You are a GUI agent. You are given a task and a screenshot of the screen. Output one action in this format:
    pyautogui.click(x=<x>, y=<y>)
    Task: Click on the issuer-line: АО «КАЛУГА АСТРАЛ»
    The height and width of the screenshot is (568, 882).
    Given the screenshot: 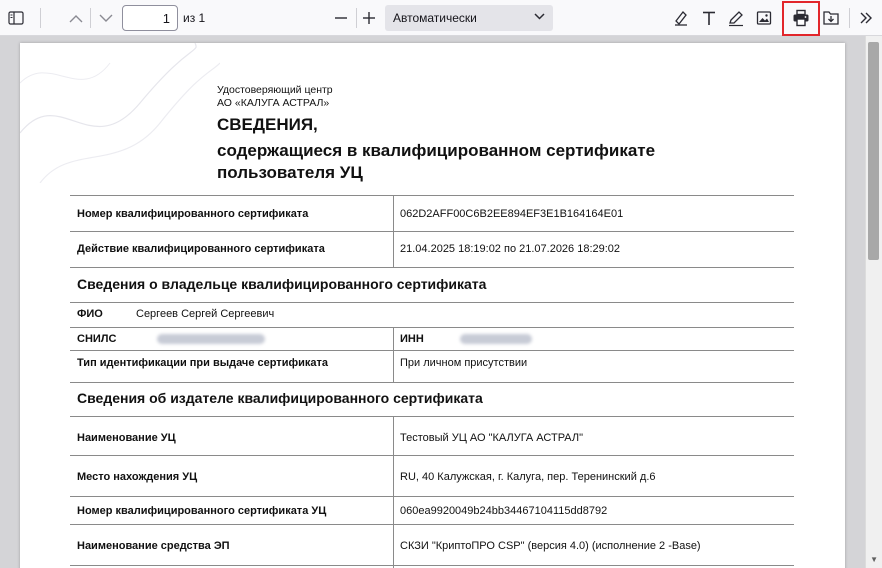 What is the action you would take?
    pyautogui.click(x=273, y=103)
    